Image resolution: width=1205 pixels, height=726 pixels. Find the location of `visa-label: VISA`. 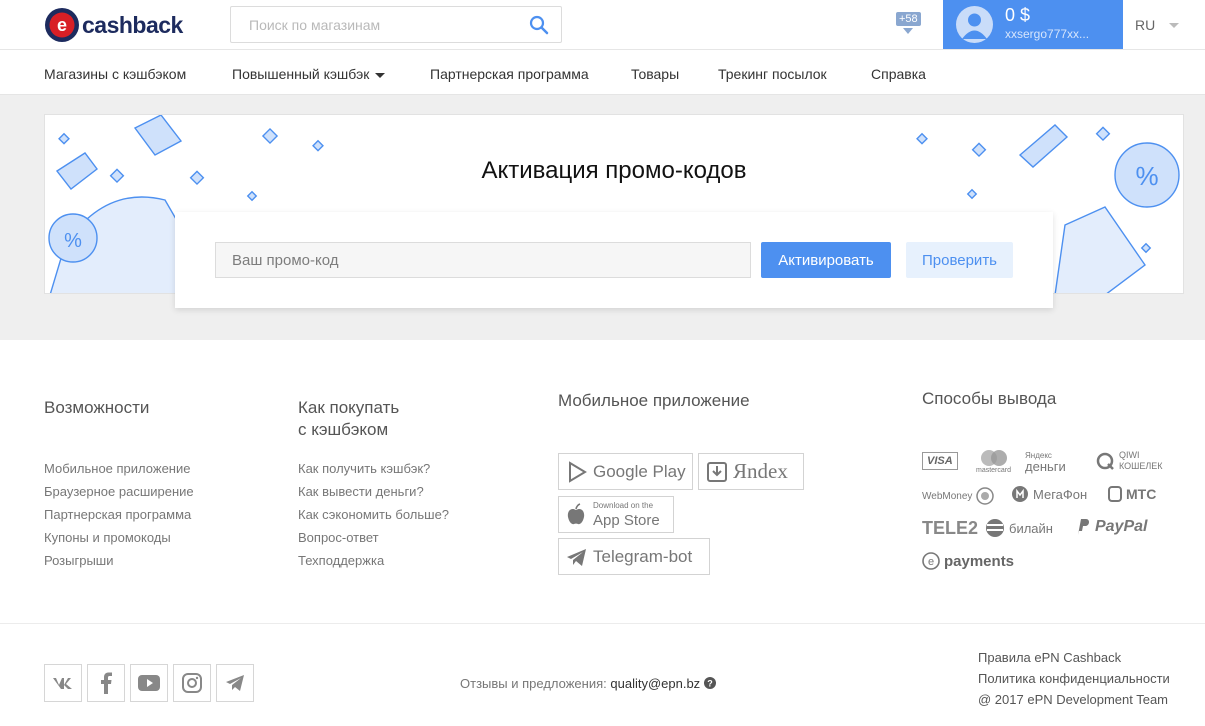

visa-label: VISA is located at coordinates (940, 461).